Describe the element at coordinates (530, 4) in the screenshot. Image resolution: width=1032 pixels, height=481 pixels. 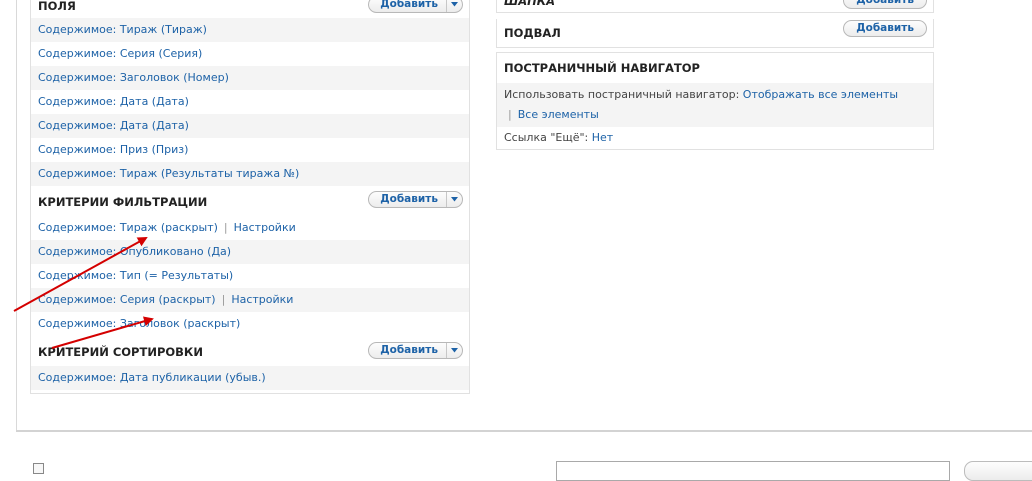
I see `header-title: ШАПКА` at that location.